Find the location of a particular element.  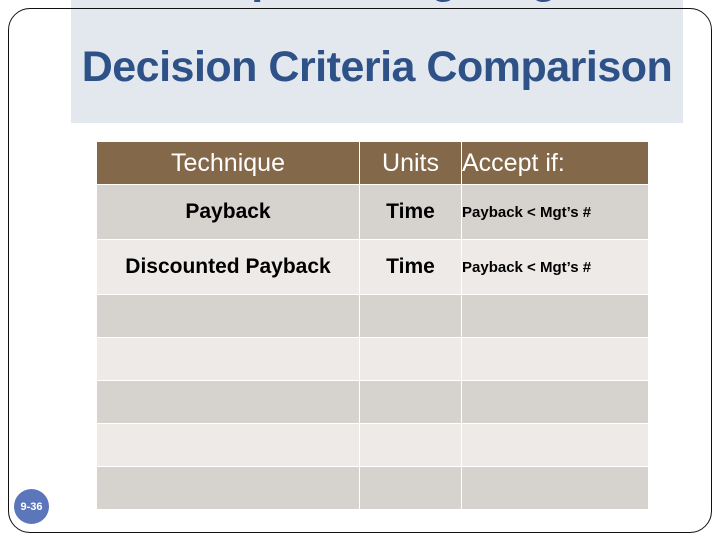

column-header-technique: Technique is located at coordinates (228, 163).